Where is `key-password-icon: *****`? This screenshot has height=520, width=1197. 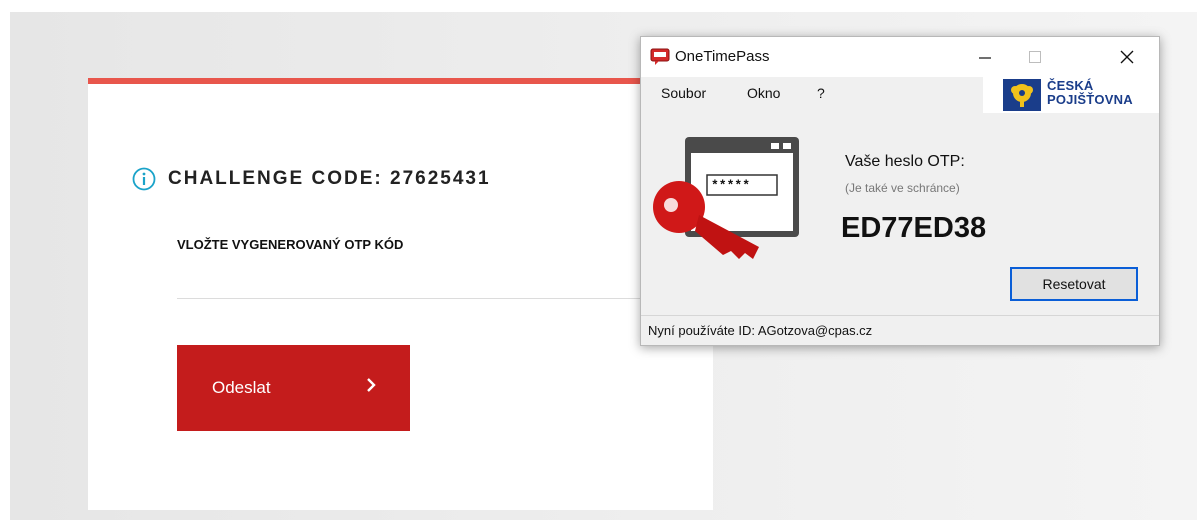
key-password-icon: ***** is located at coordinates (726, 198).